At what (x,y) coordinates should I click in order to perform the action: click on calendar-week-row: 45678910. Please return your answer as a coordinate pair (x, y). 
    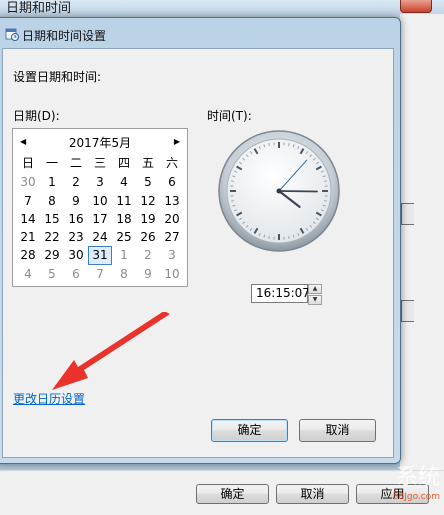
    Looking at the image, I should click on (100, 274).